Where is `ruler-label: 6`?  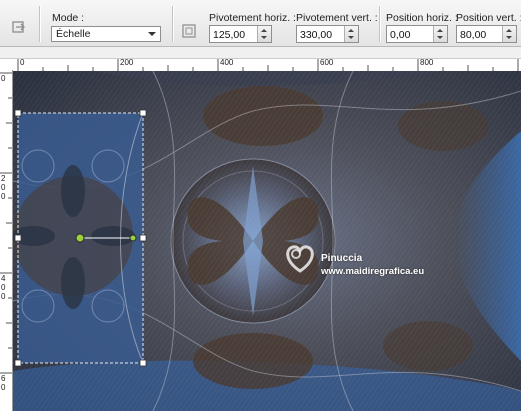 ruler-label: 6 is located at coordinates (3, 378).